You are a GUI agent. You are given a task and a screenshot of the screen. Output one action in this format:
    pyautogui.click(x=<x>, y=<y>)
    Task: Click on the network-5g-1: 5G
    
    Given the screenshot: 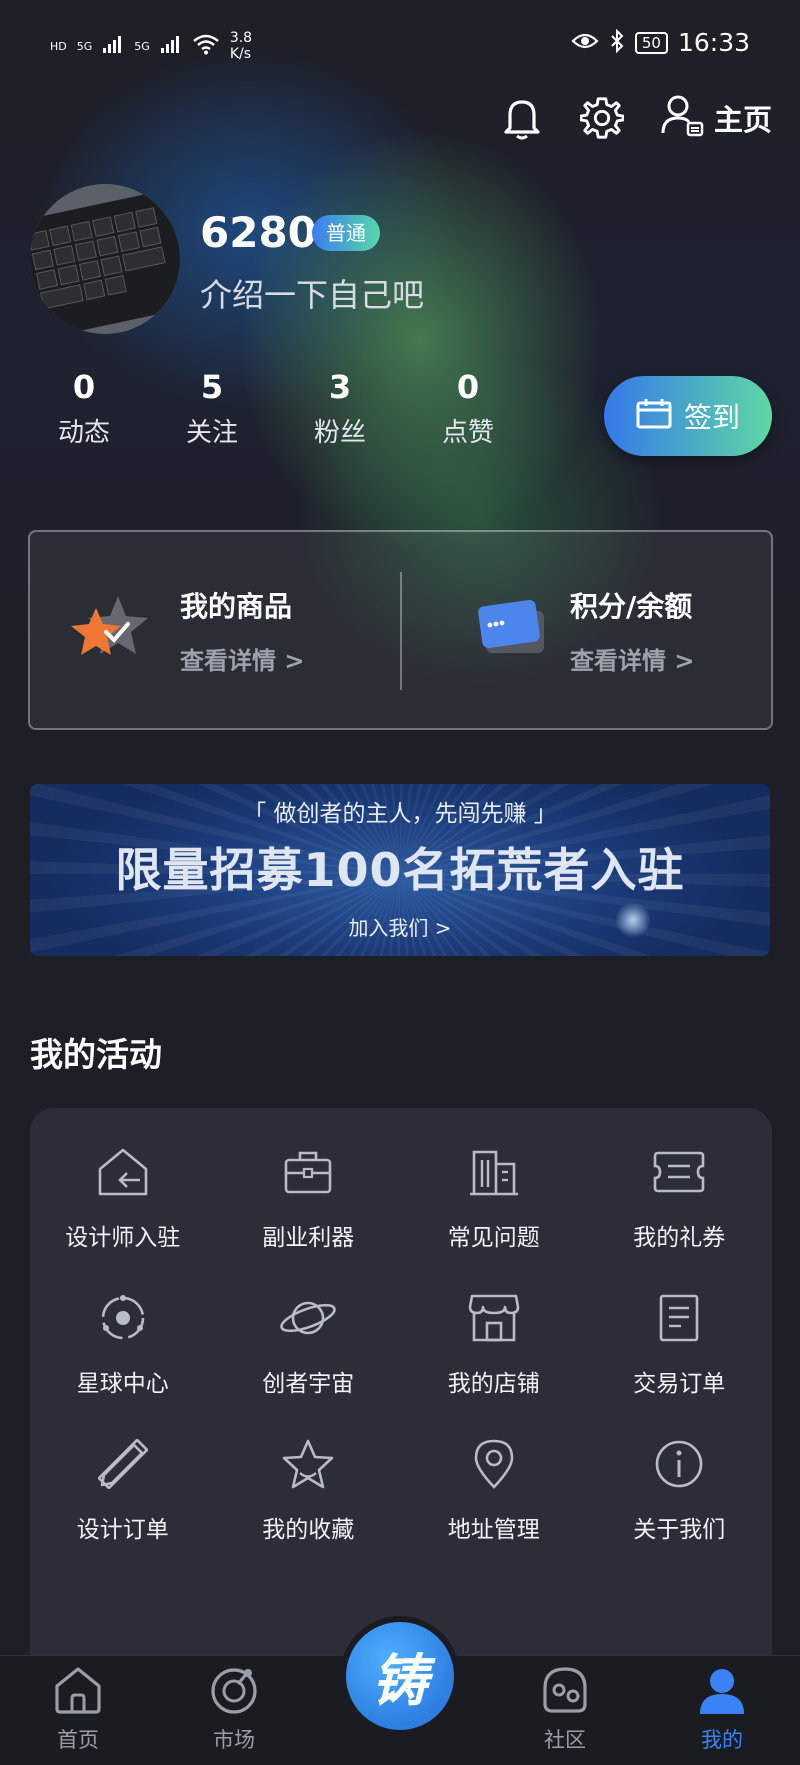 What is the action you would take?
    pyautogui.click(x=84, y=46)
    